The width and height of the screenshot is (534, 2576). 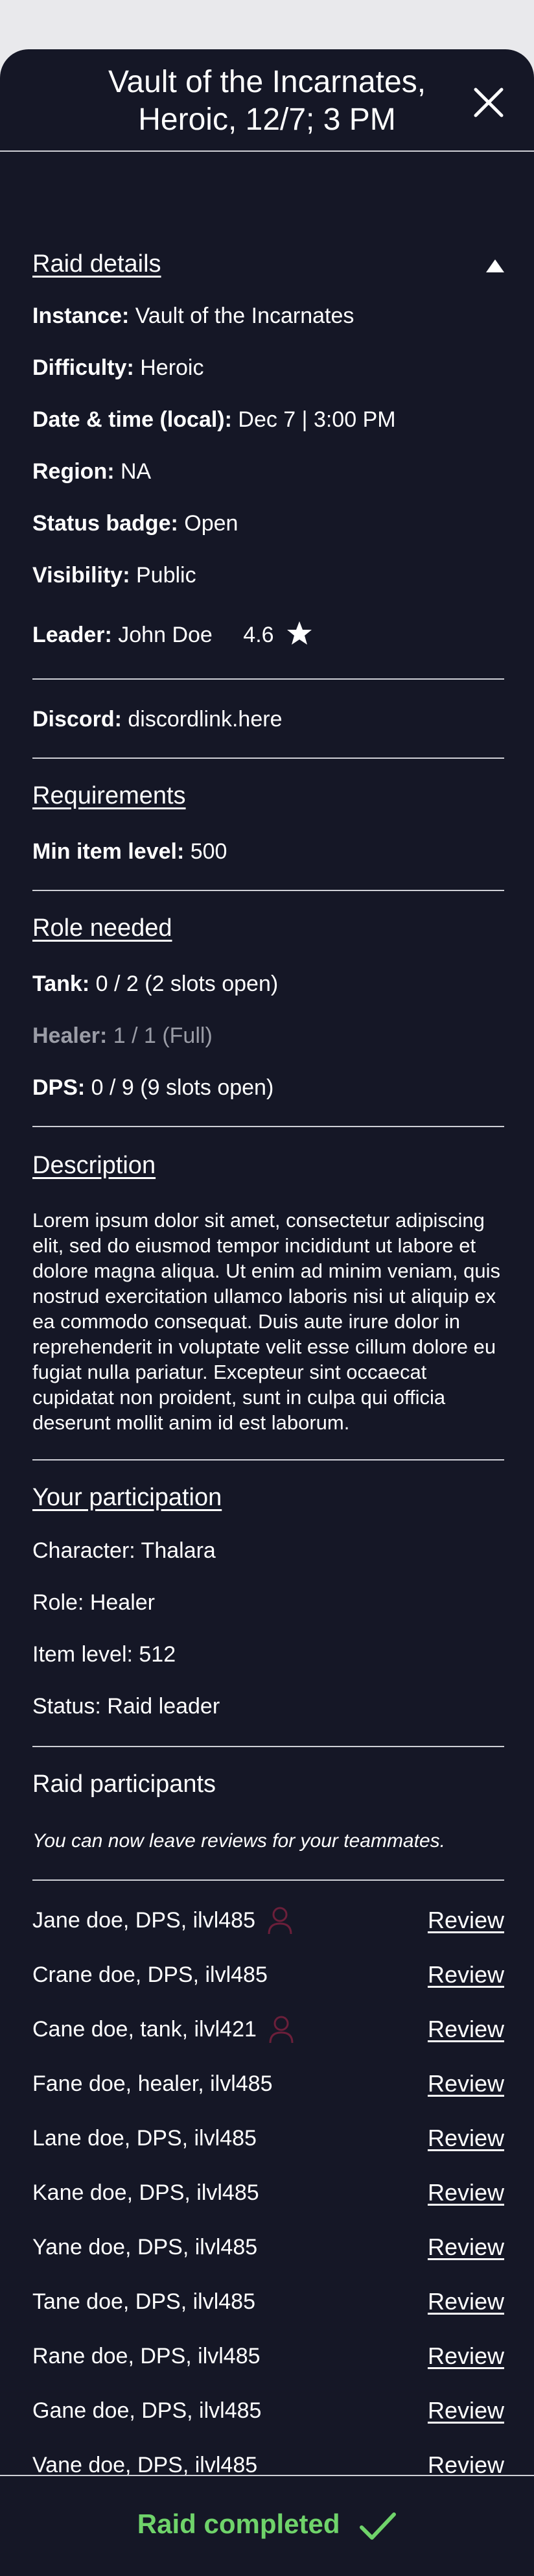 I want to click on participation-item-level: Item level: 512, so click(x=104, y=1655).